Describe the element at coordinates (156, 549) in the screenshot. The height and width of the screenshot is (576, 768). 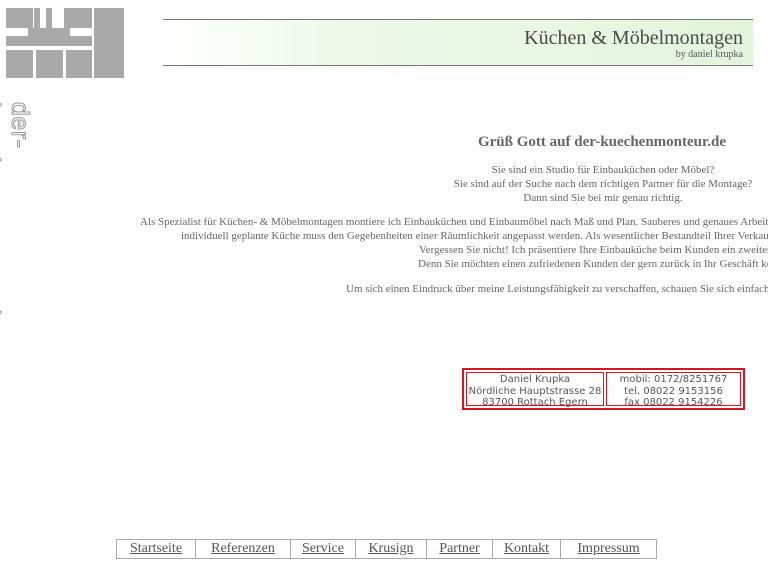
I see `nav-link-startseite: Startseite` at that location.